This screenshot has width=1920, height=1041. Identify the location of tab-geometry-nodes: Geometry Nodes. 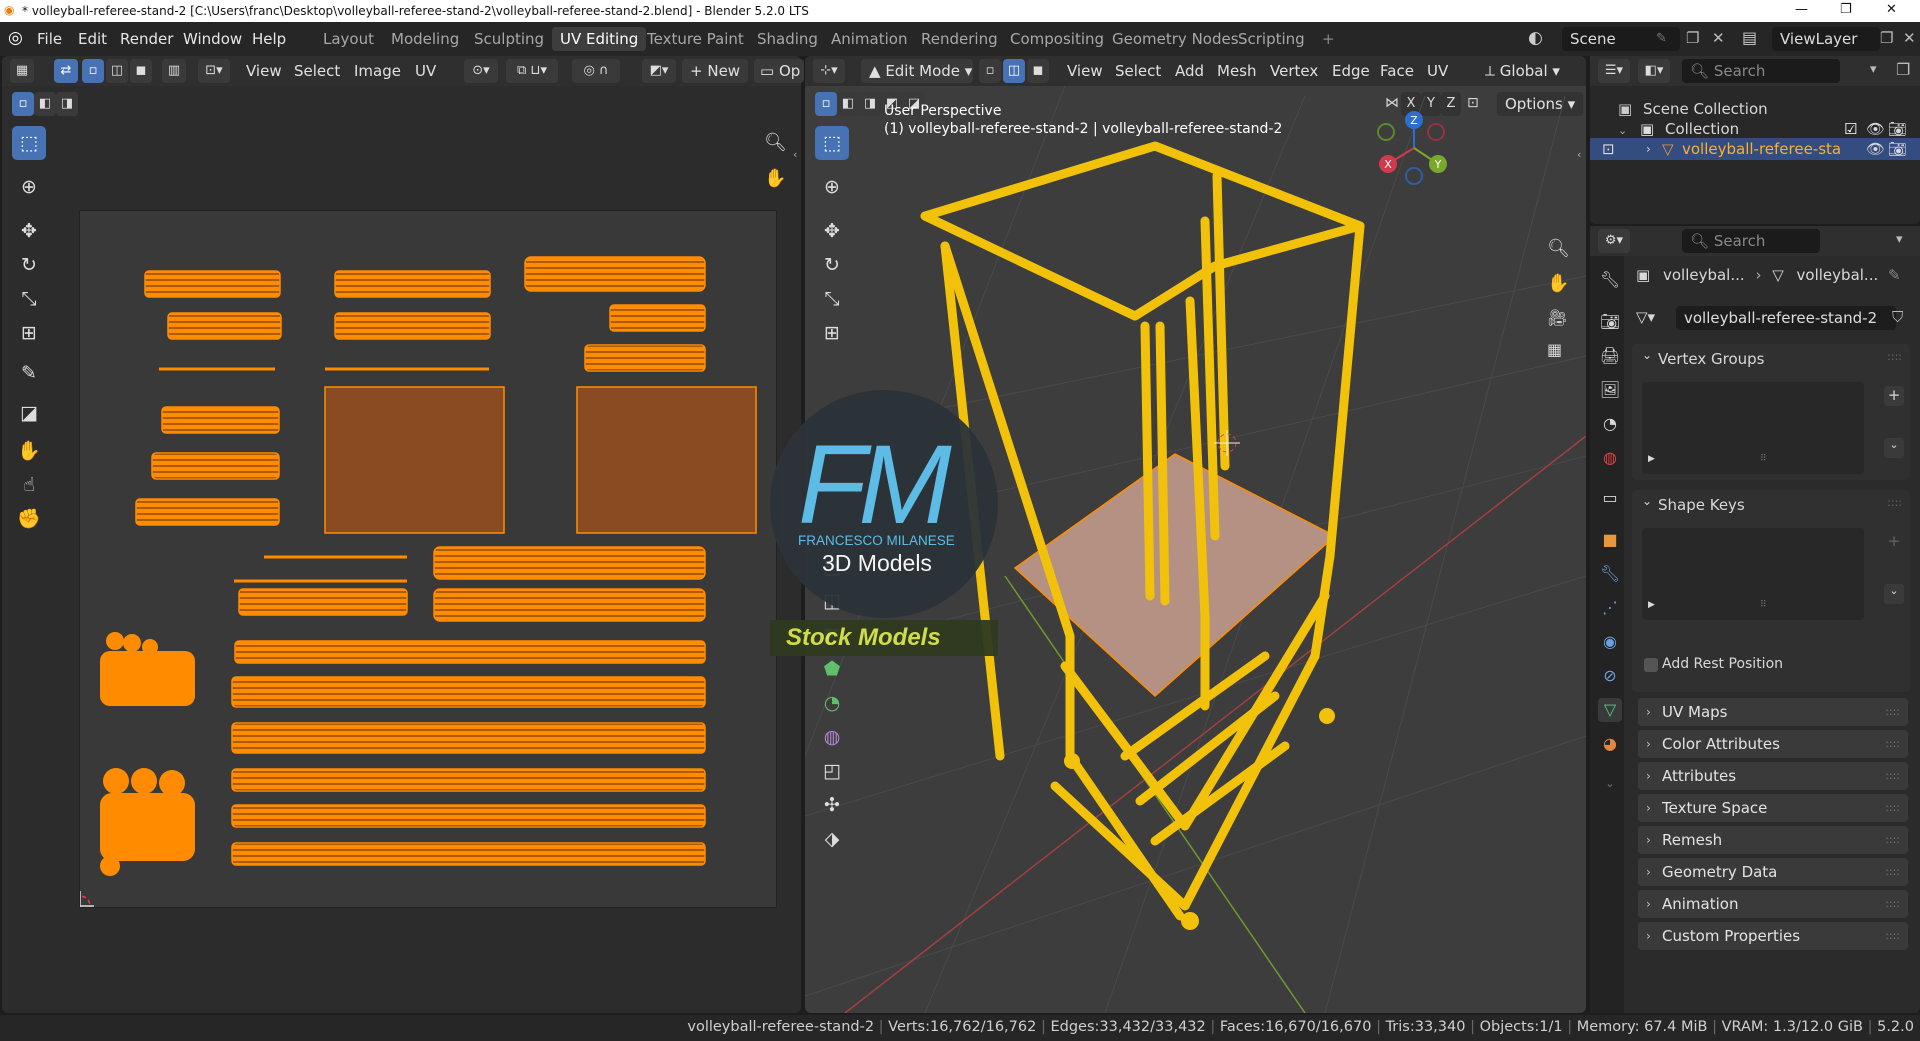
(1175, 39).